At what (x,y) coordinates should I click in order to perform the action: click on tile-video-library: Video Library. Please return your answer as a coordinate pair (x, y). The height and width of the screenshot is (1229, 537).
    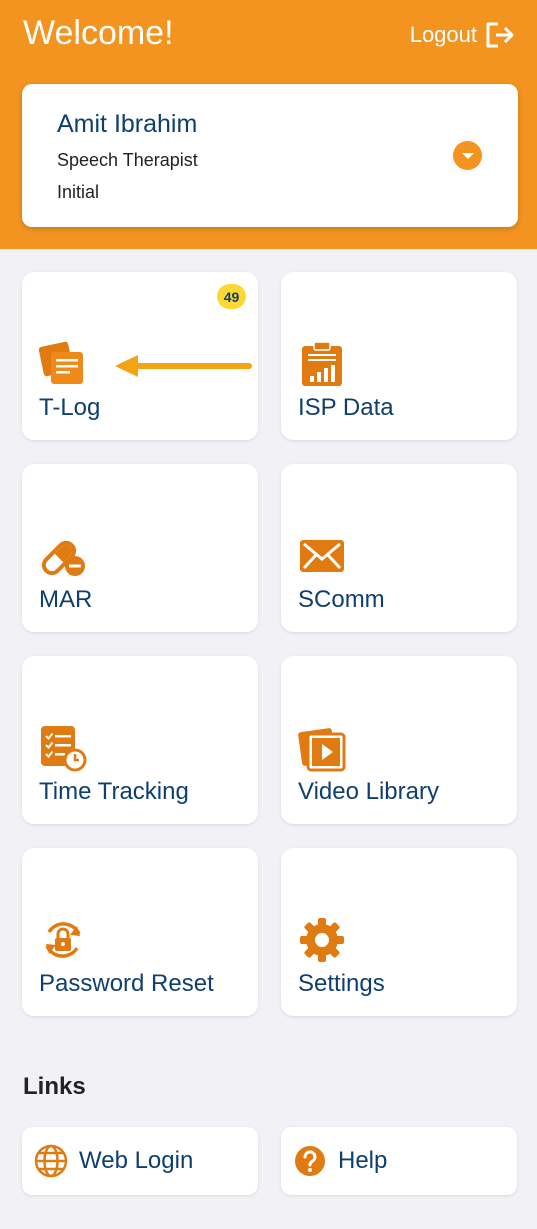
    Looking at the image, I should click on (399, 740).